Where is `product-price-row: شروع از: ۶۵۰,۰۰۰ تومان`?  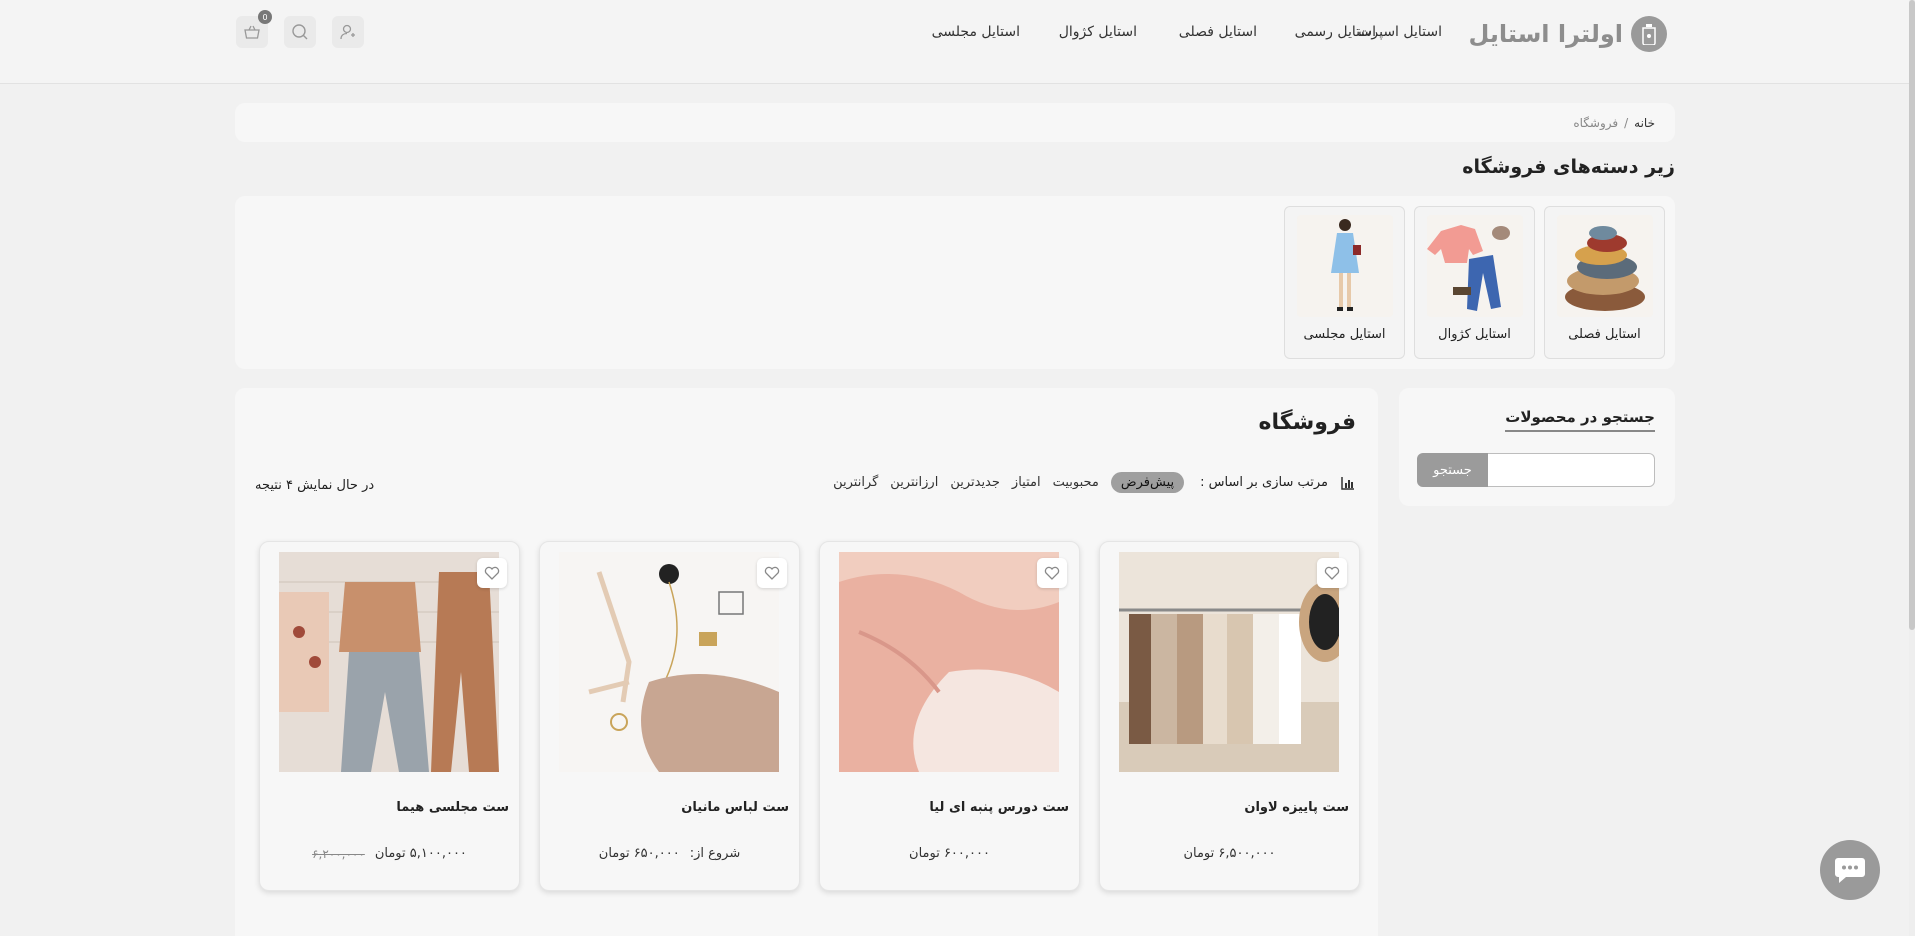
product-price-row: شروع از: ۶۵۰,۰۰۰ تومان is located at coordinates (669, 853).